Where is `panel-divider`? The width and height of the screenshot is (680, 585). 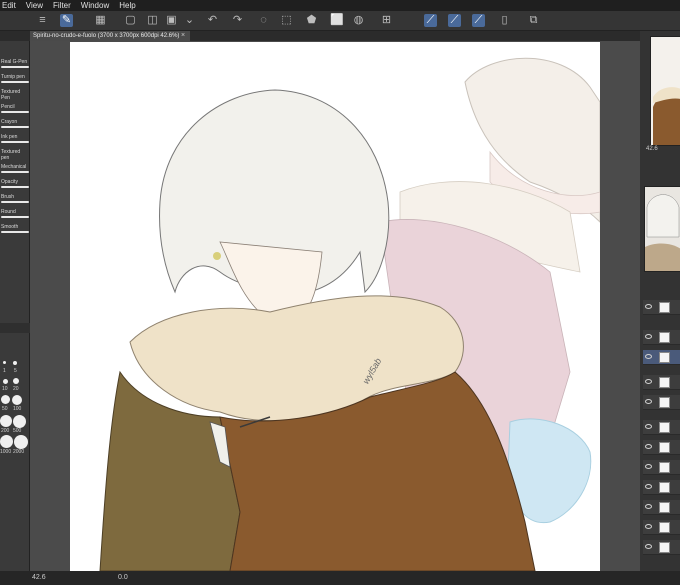
panel-divider is located at coordinates (15, 328).